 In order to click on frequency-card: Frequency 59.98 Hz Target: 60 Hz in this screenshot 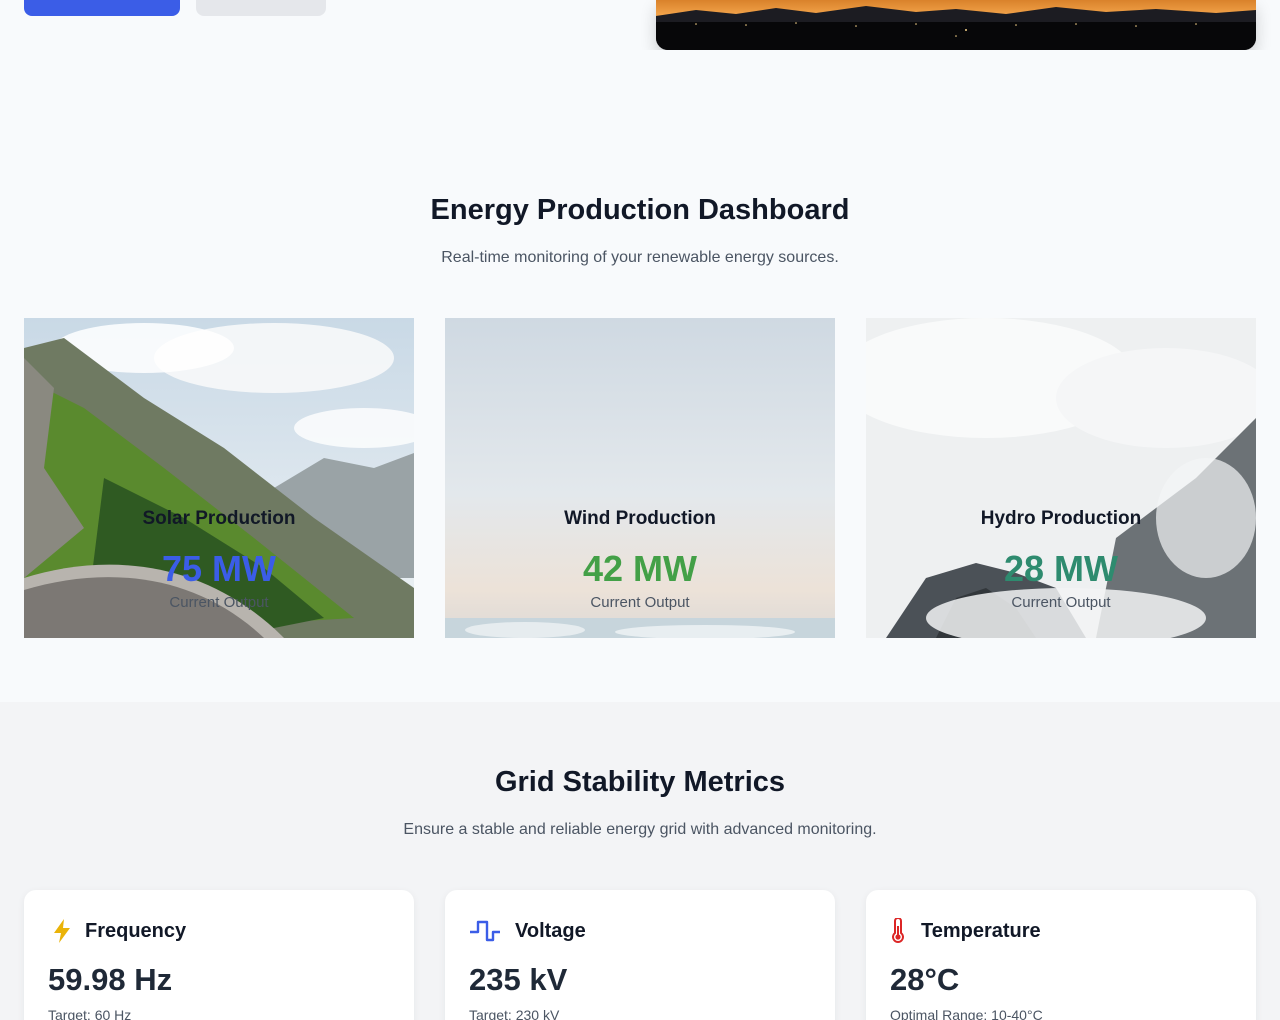, I will do `click(219, 955)`.